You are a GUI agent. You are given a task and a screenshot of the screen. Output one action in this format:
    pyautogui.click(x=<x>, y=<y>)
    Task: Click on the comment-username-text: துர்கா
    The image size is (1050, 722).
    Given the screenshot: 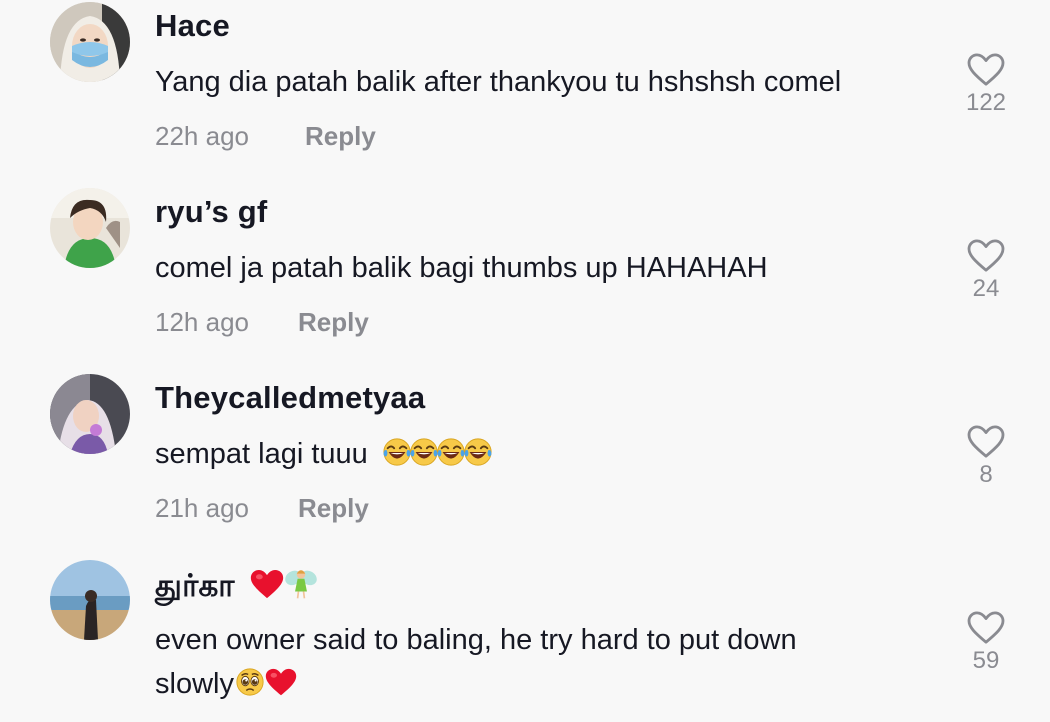 What is the action you would take?
    pyautogui.click(x=195, y=585)
    